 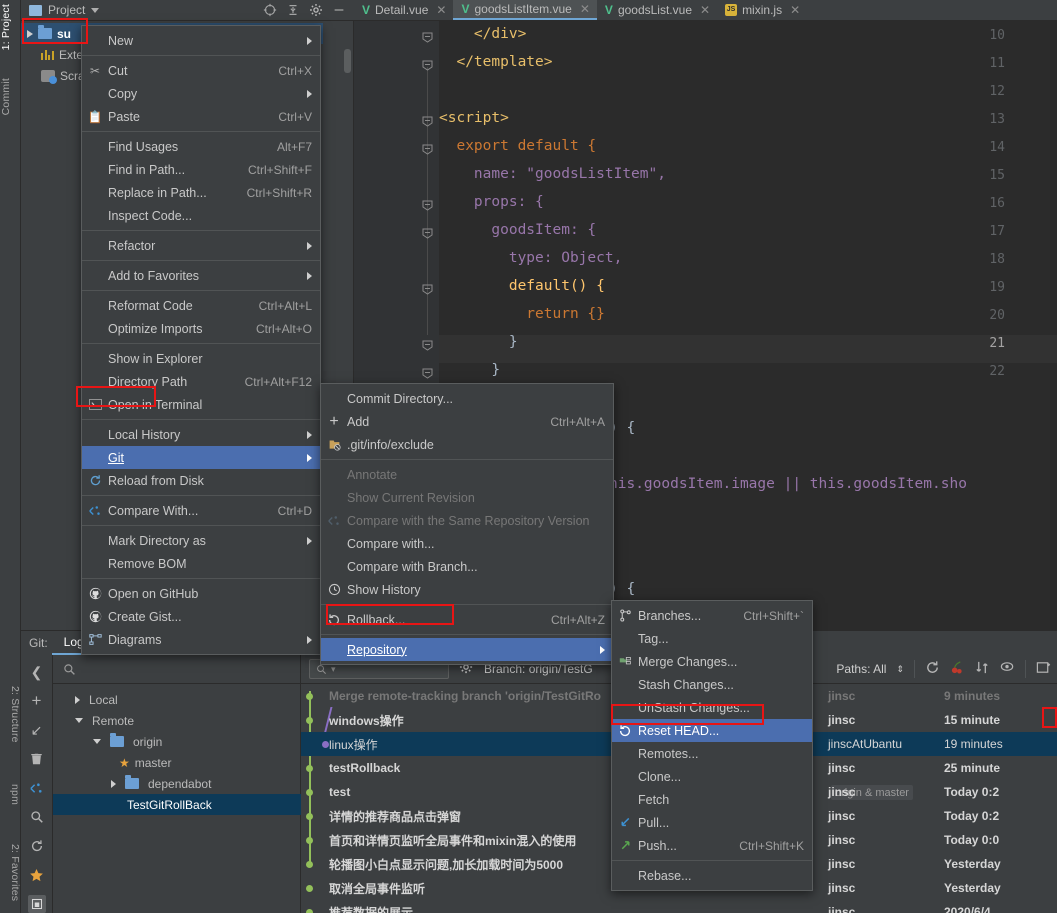 I want to click on collapse-left-icon: ❮, so click(x=37, y=672).